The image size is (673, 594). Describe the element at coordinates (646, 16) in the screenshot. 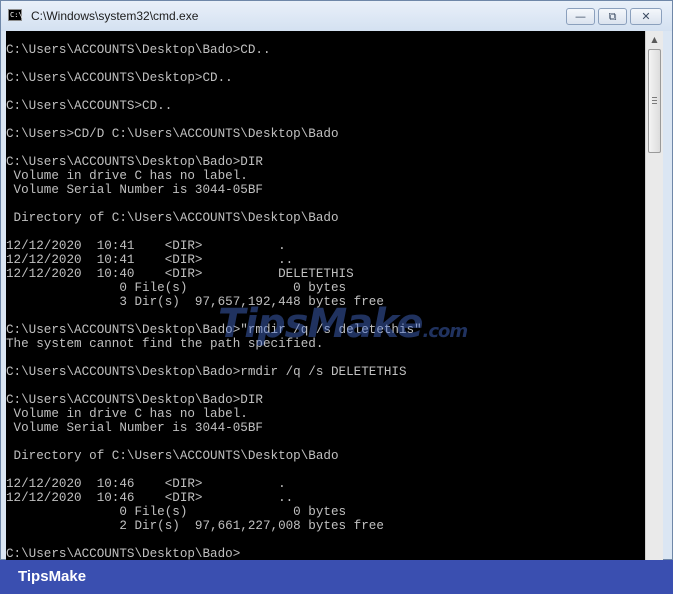

I see `close-button: ✕` at that location.